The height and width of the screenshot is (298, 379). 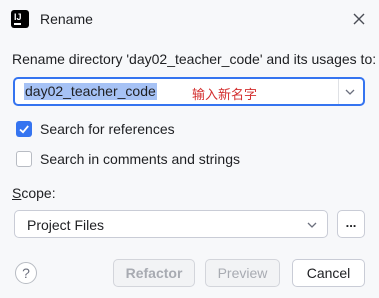 I want to click on scope-dropdown: Project Files, so click(x=171, y=224).